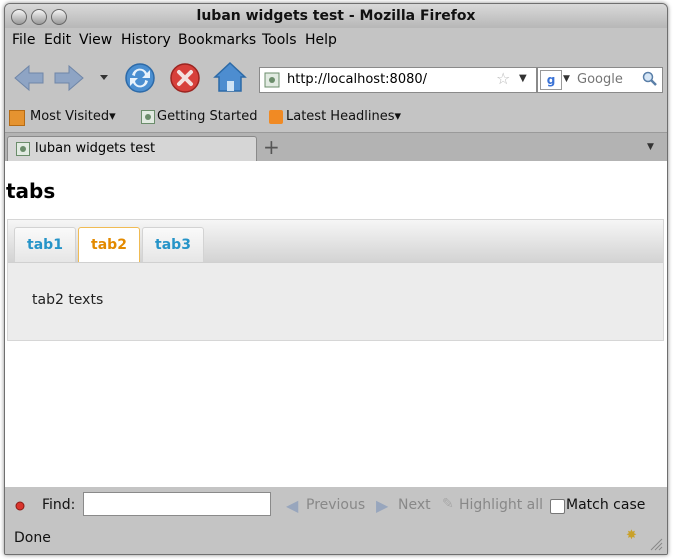 This screenshot has width=675, height=560. I want to click on tab-tab2: tab2, so click(109, 244).